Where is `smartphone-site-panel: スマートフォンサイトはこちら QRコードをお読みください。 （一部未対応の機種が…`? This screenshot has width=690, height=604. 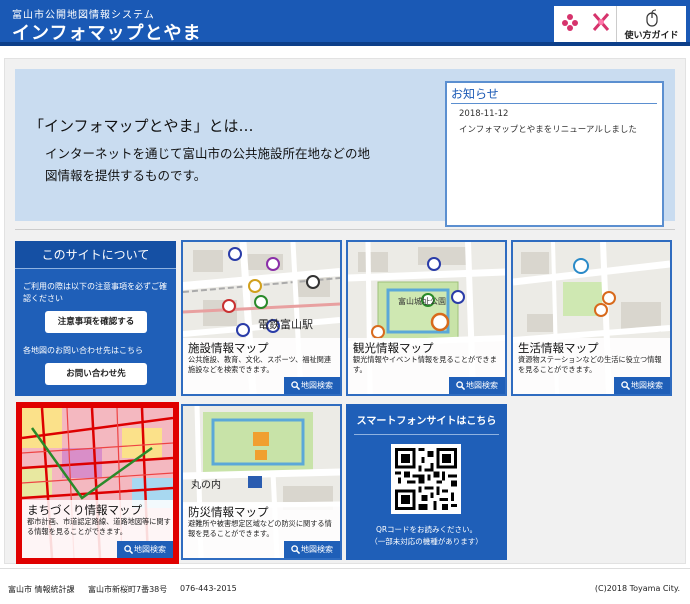
smartphone-site-panel: スマートフォンサイトはこちら QRコードをお読みください。 （一部未対応の機種が… is located at coordinates (426, 482).